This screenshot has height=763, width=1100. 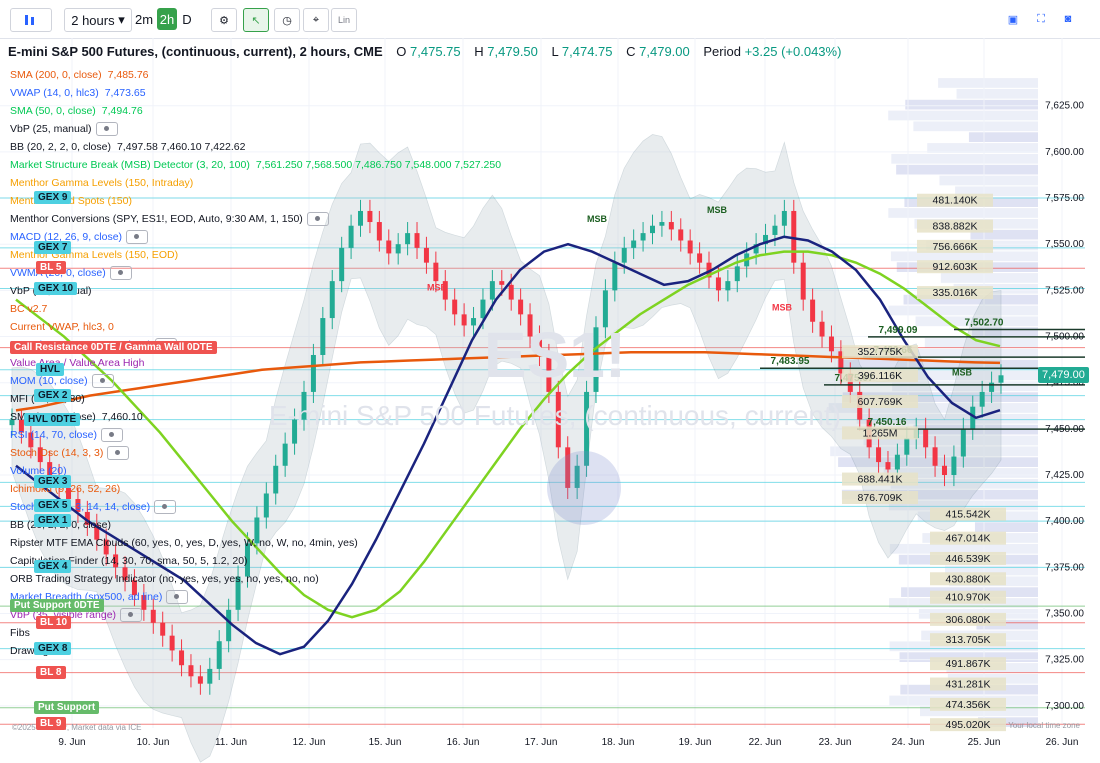 I want to click on indicator-legend-item: VWAP (14, 0, hlc3) 7,473.65, so click(x=270, y=93).